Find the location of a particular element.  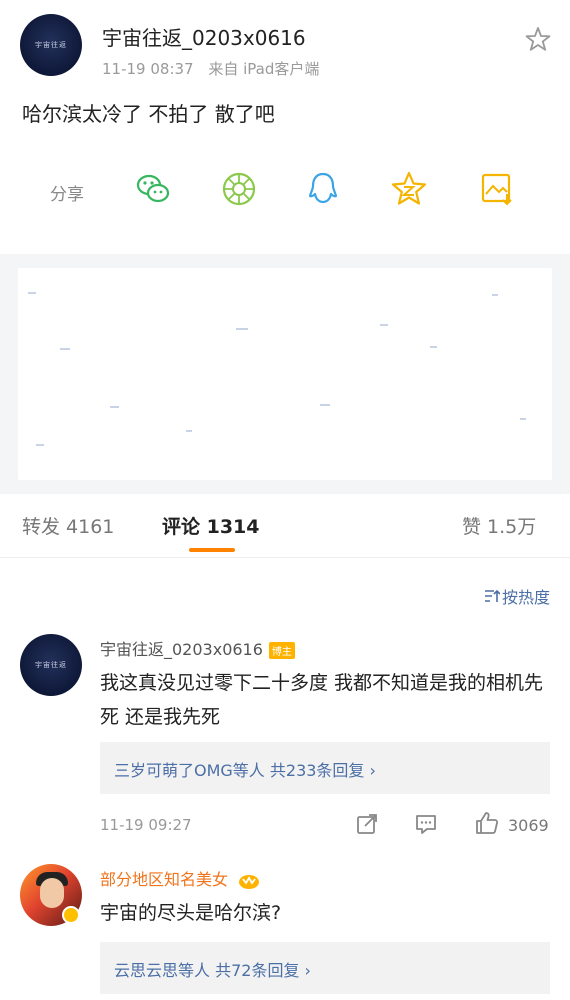

reply-summary-link: 云思云思等人 共72条回复 › is located at coordinates (212, 969).